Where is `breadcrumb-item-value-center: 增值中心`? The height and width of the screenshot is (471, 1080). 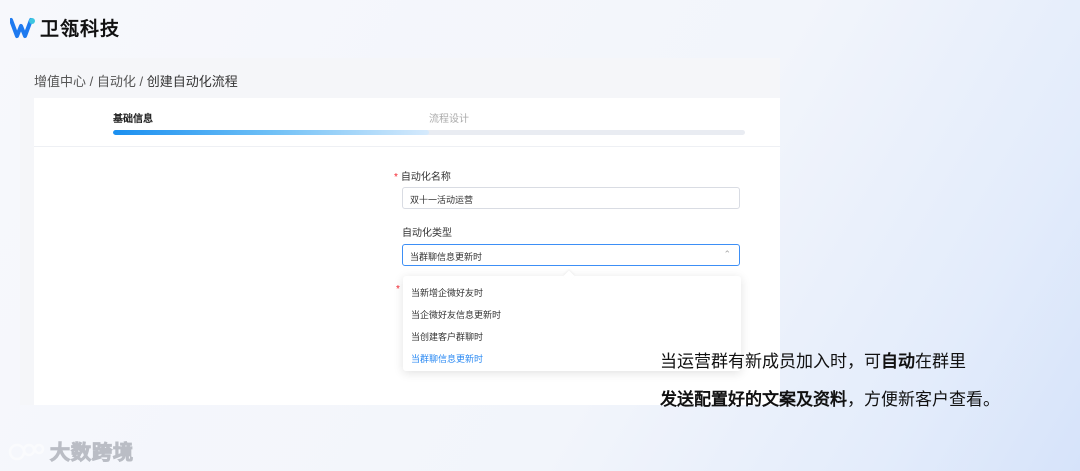 breadcrumb-item-value-center: 增值中心 is located at coordinates (60, 81).